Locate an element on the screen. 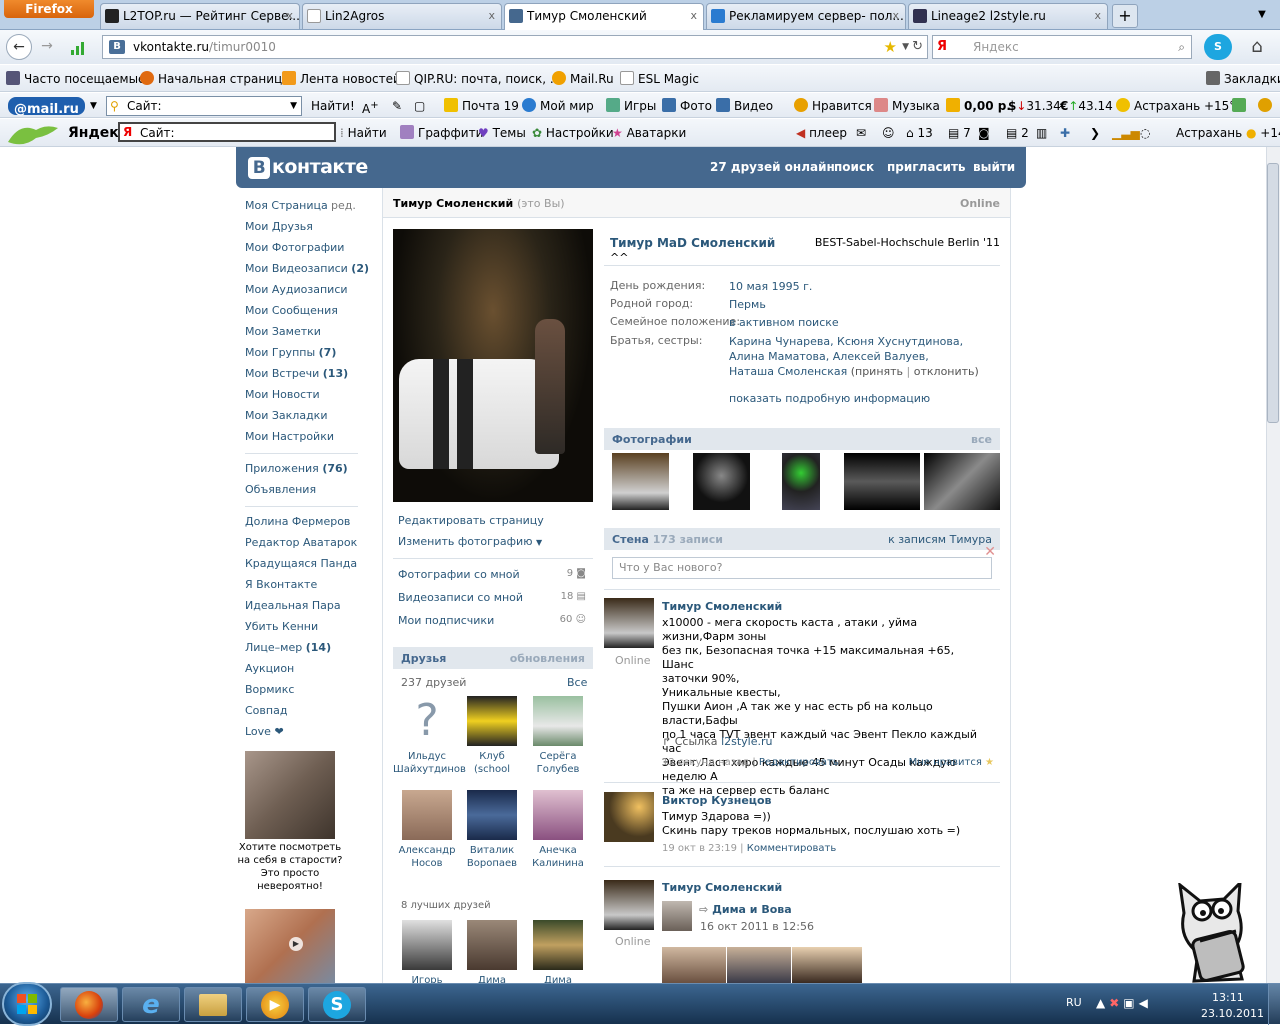  yandex-site-input: Я Сайт: is located at coordinates (227, 132).